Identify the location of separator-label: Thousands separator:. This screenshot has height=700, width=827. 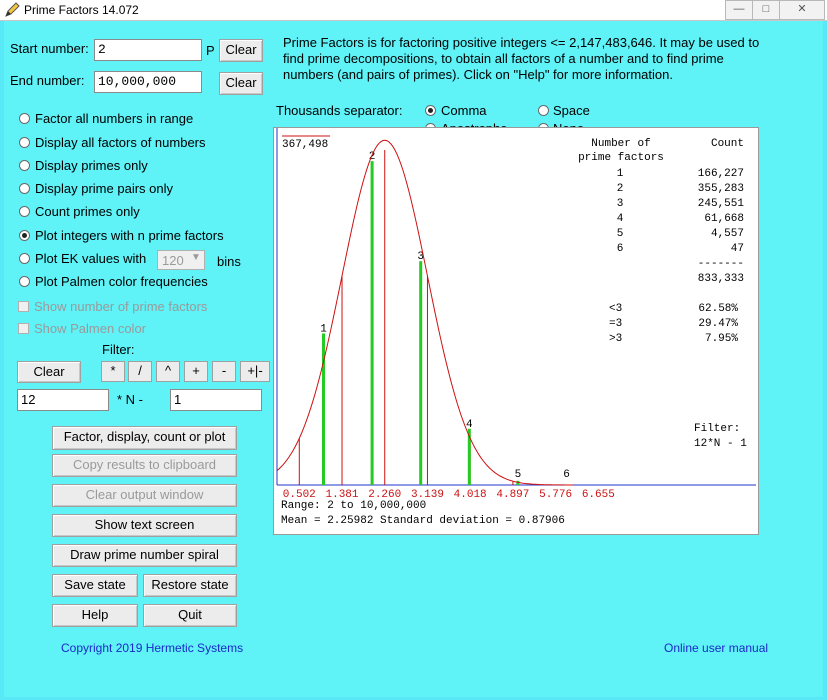
(339, 110).